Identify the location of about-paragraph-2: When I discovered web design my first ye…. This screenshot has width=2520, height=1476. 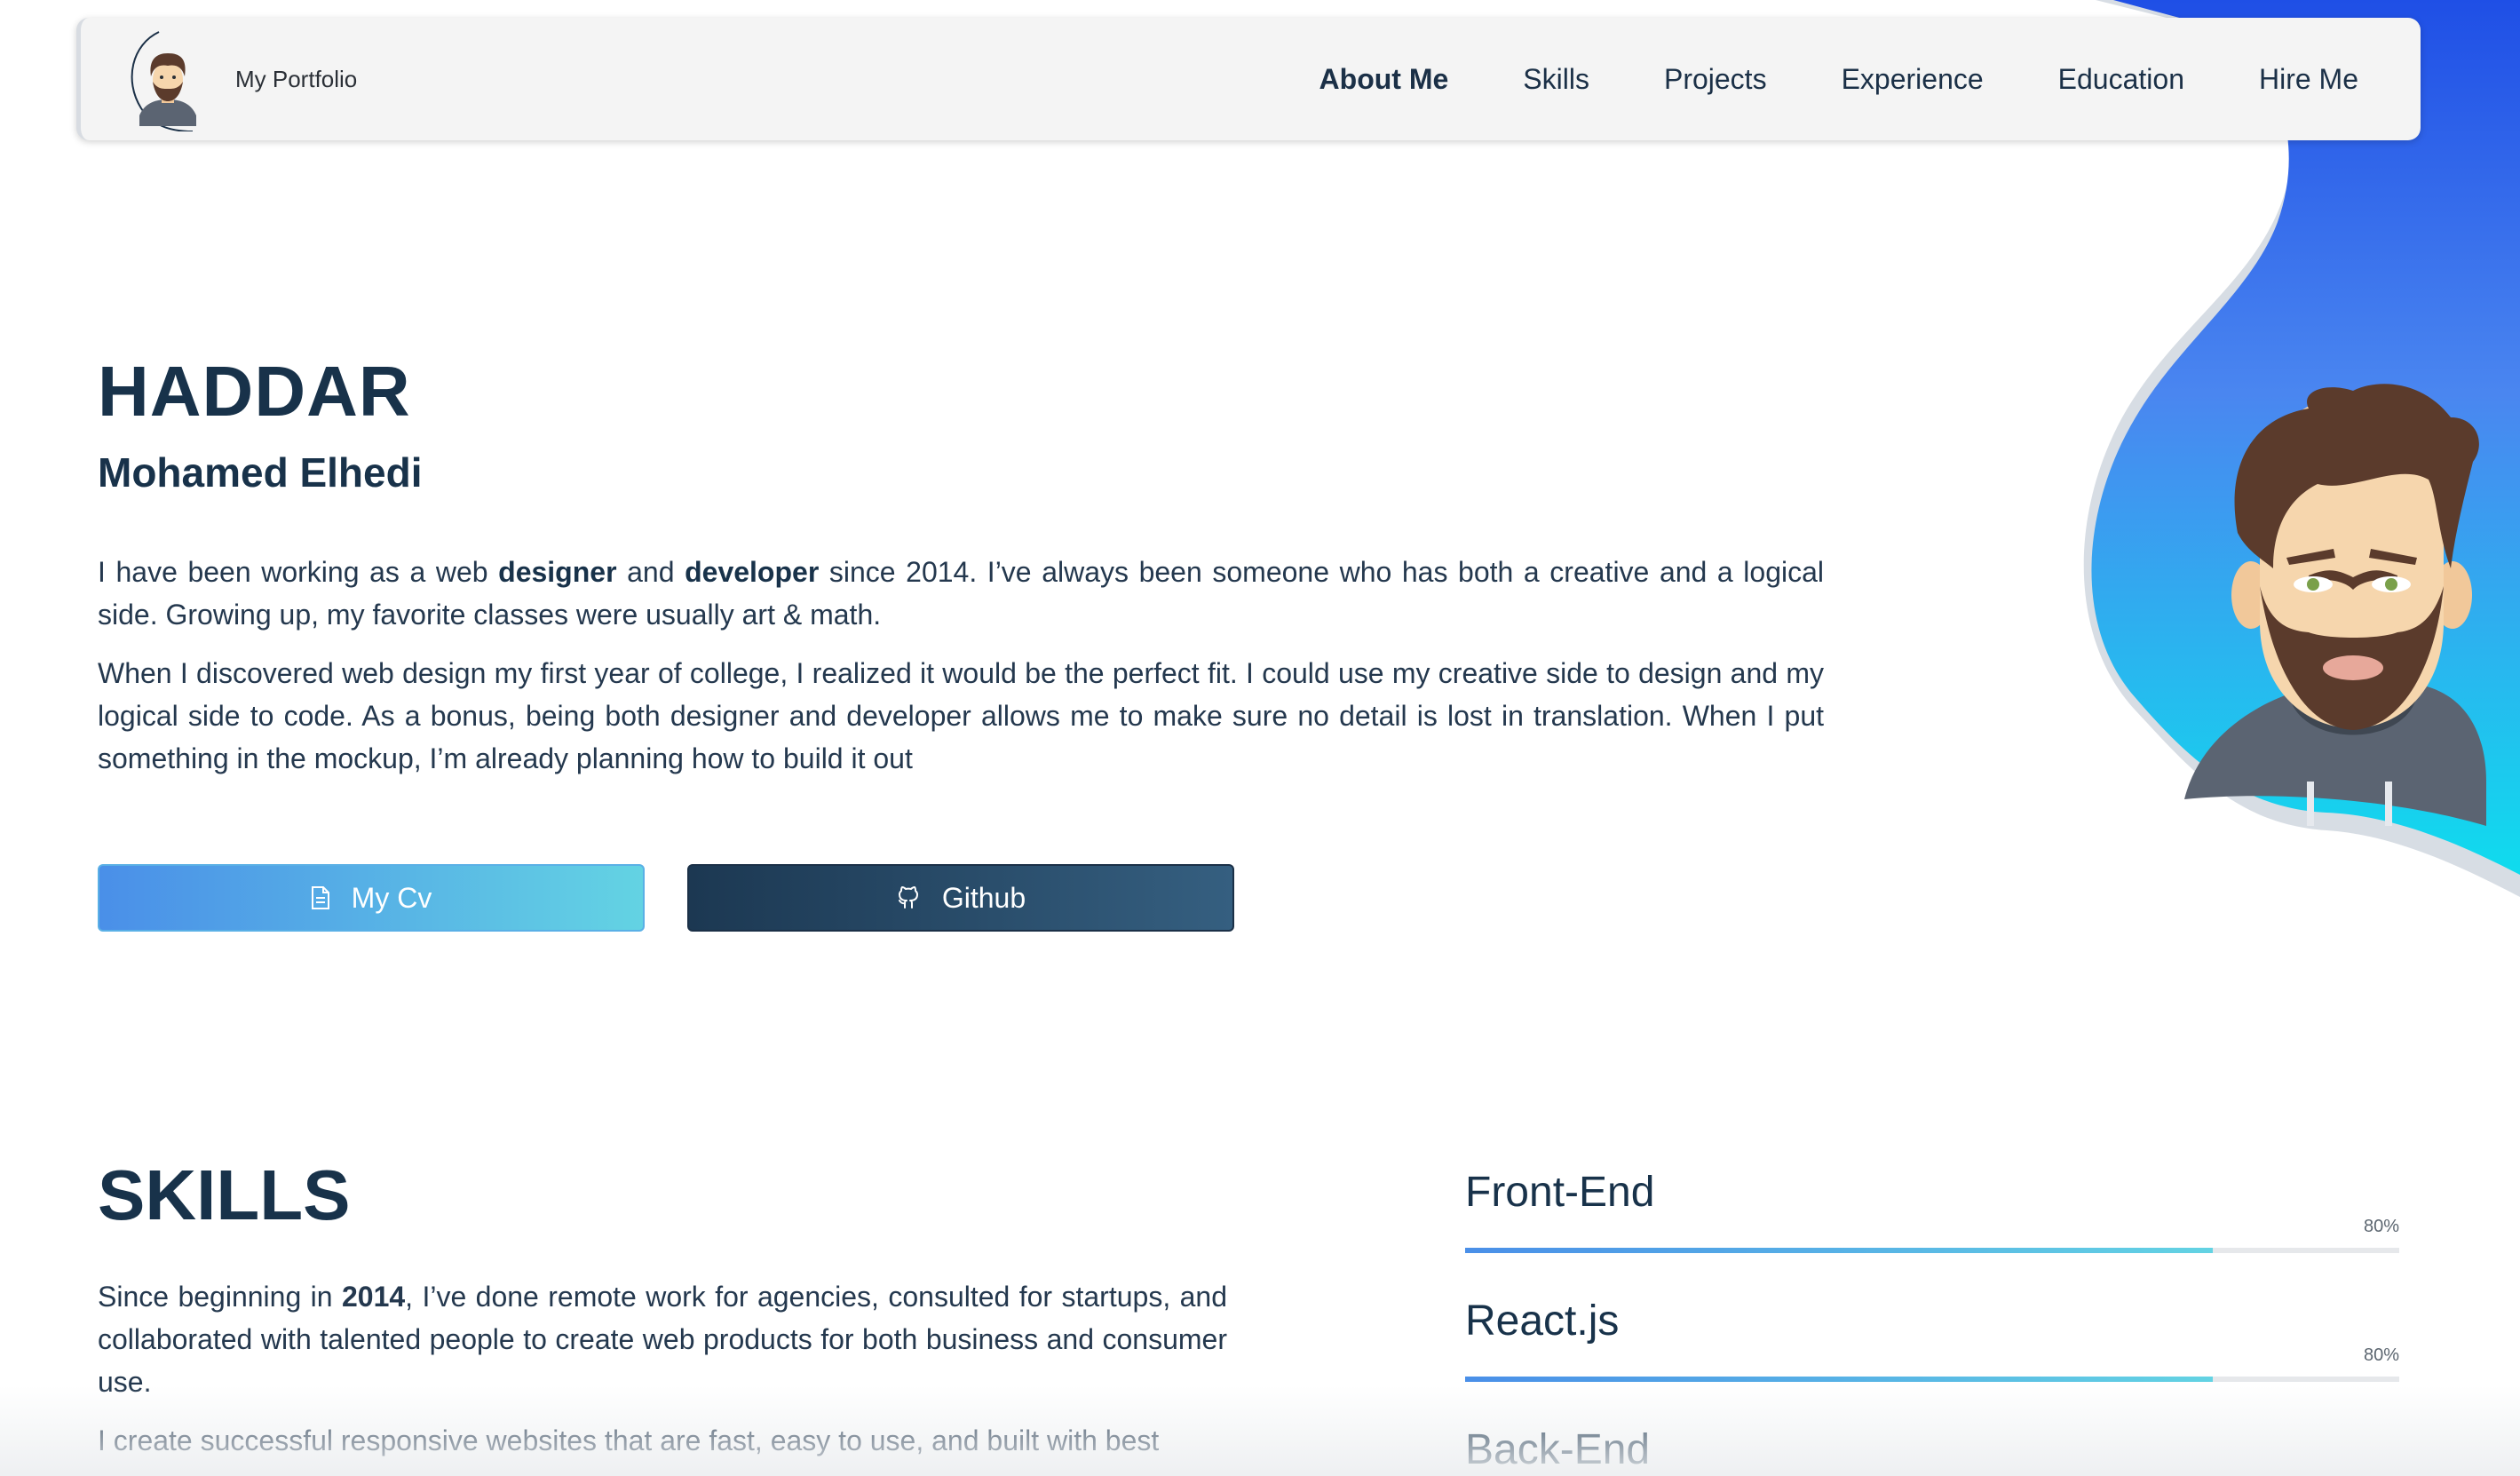
(961, 715).